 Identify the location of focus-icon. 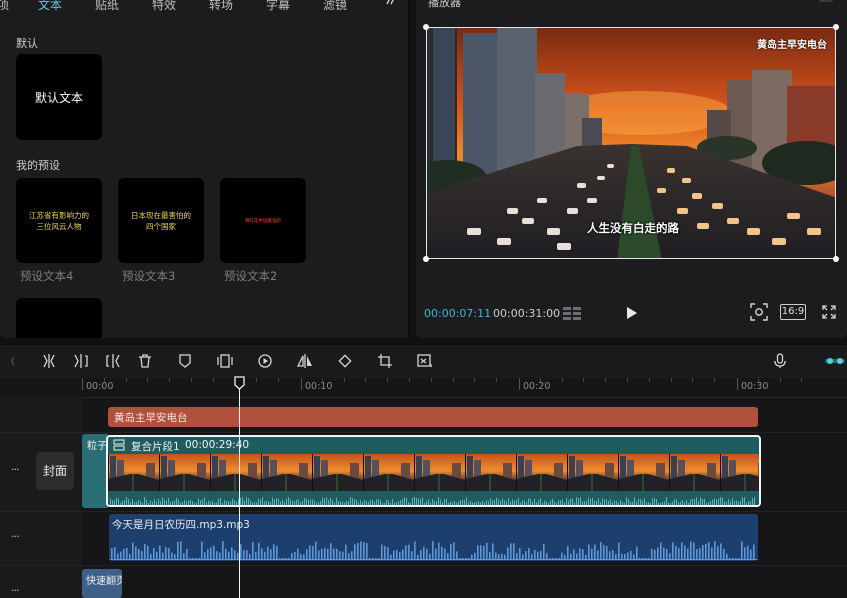
(759, 312).